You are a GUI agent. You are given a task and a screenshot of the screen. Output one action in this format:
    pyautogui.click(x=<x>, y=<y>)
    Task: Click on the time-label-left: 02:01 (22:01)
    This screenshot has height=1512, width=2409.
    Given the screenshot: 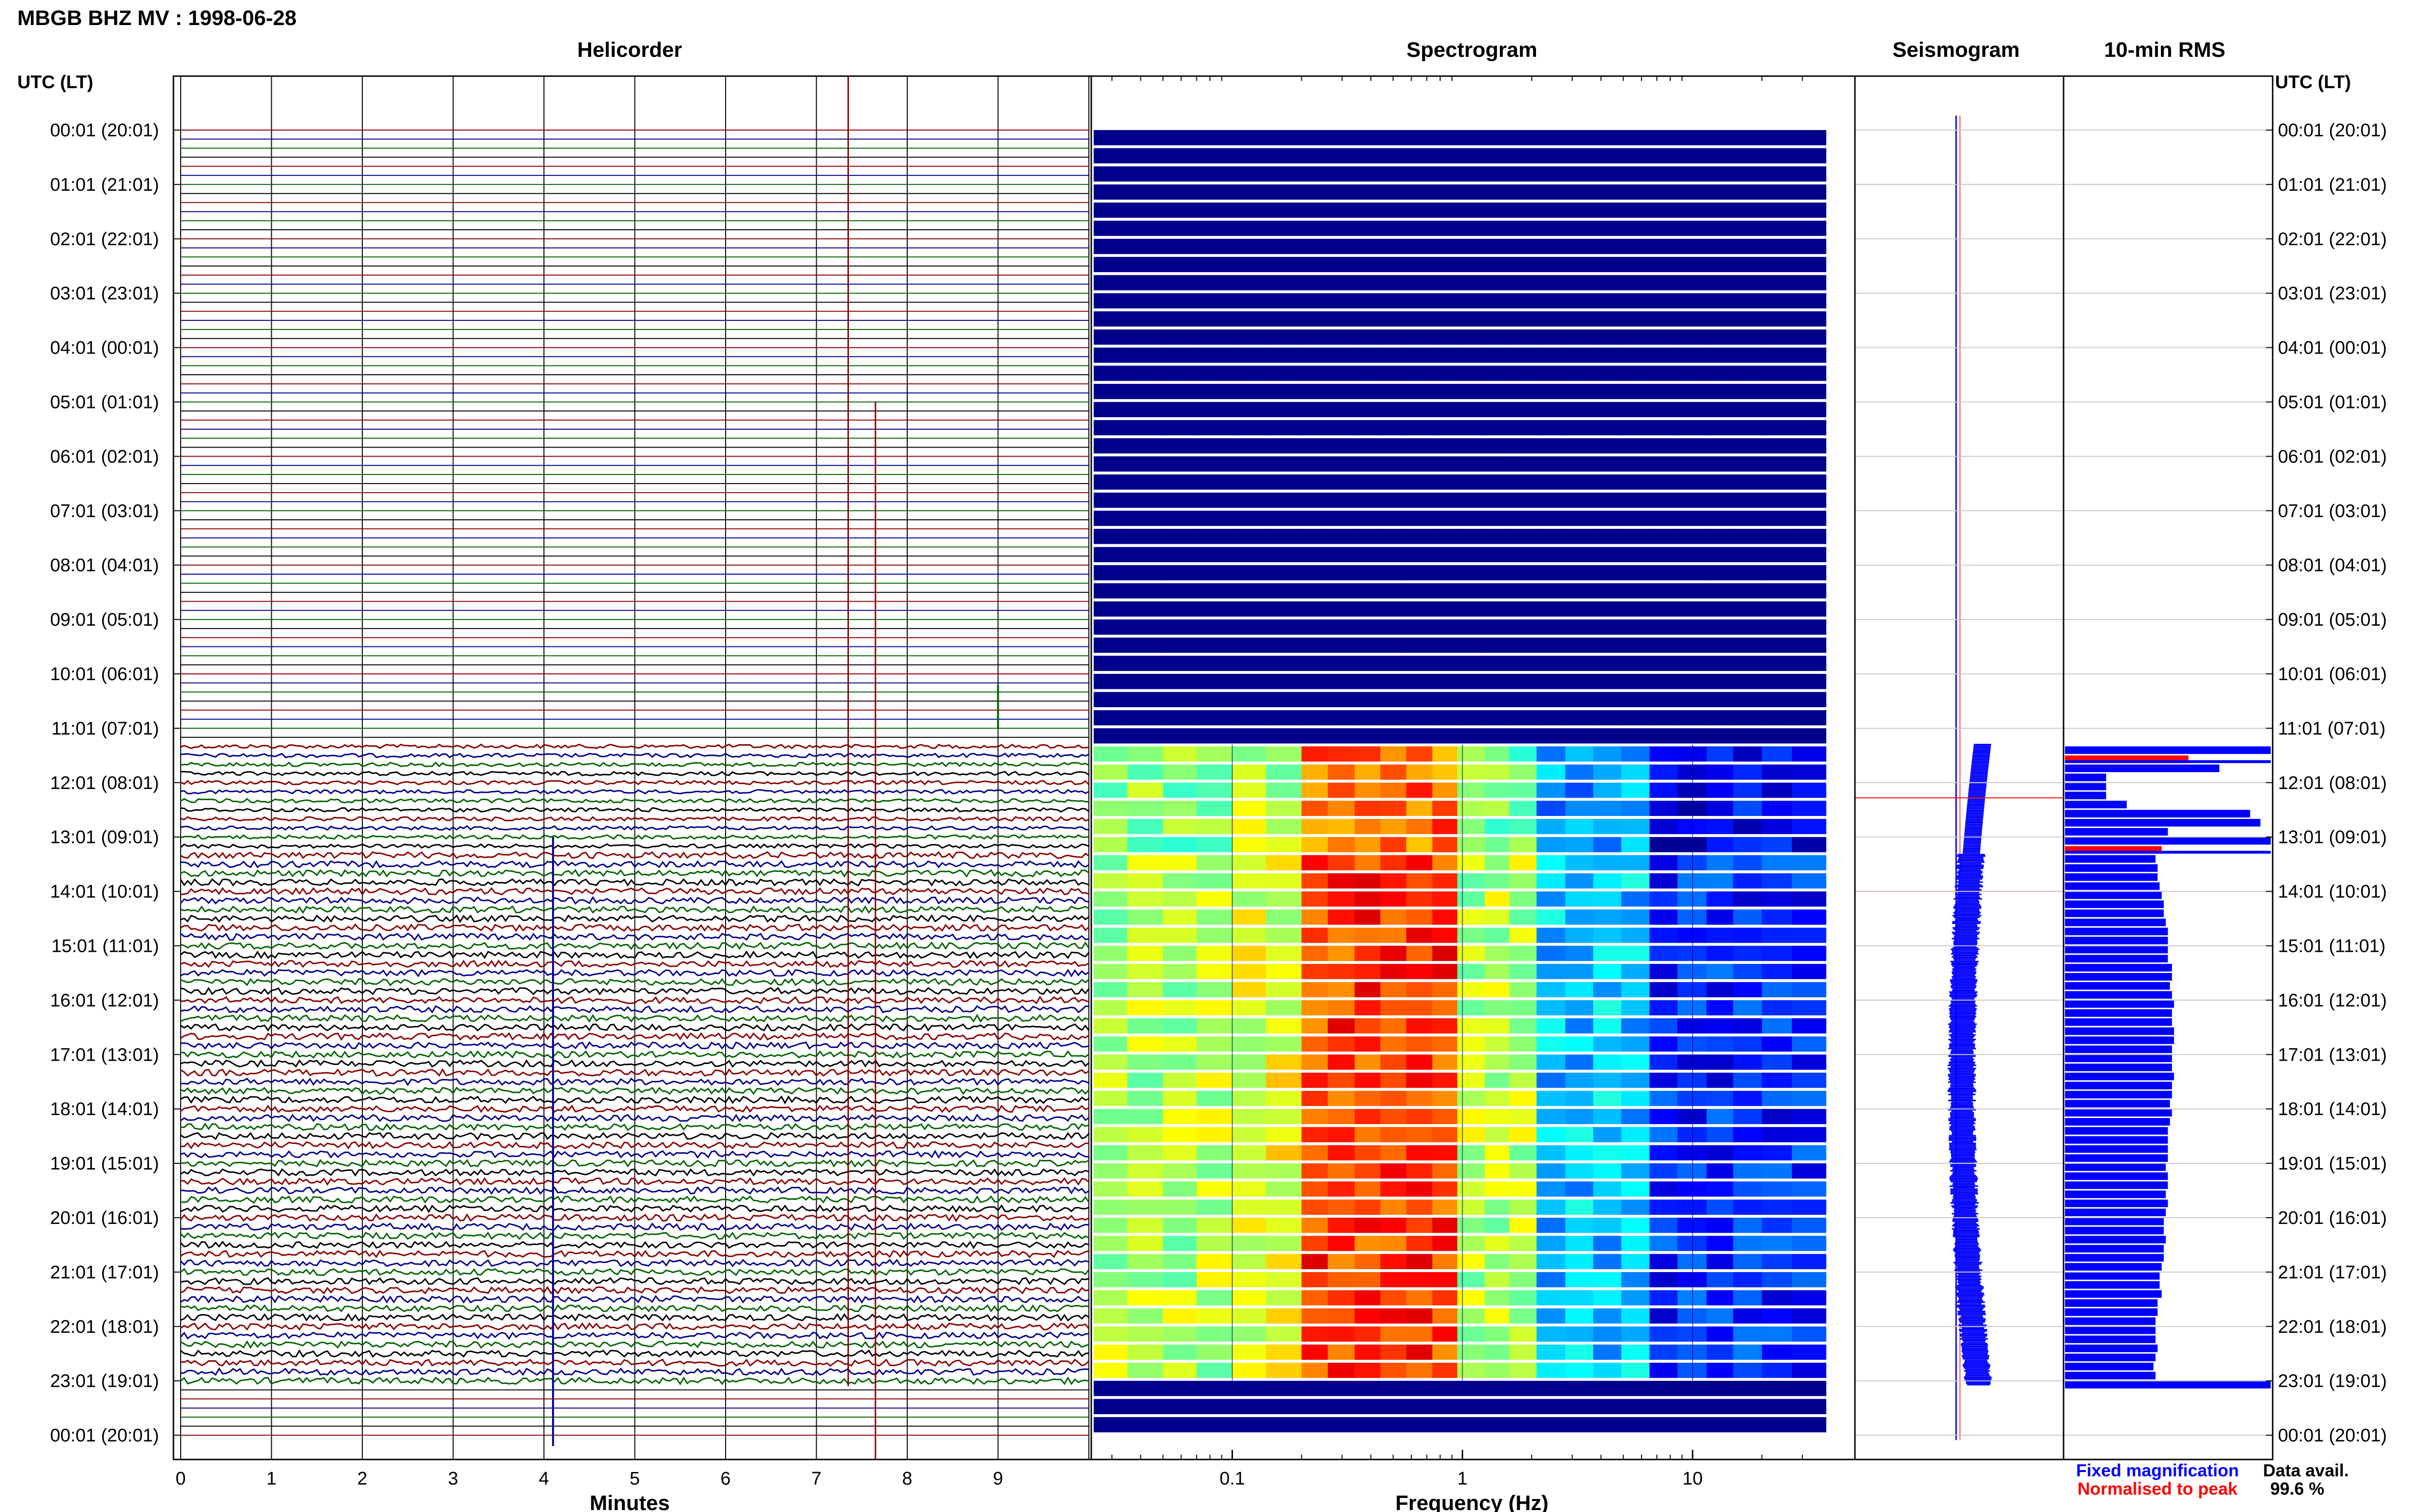 What is the action you would take?
    pyautogui.click(x=104, y=239)
    